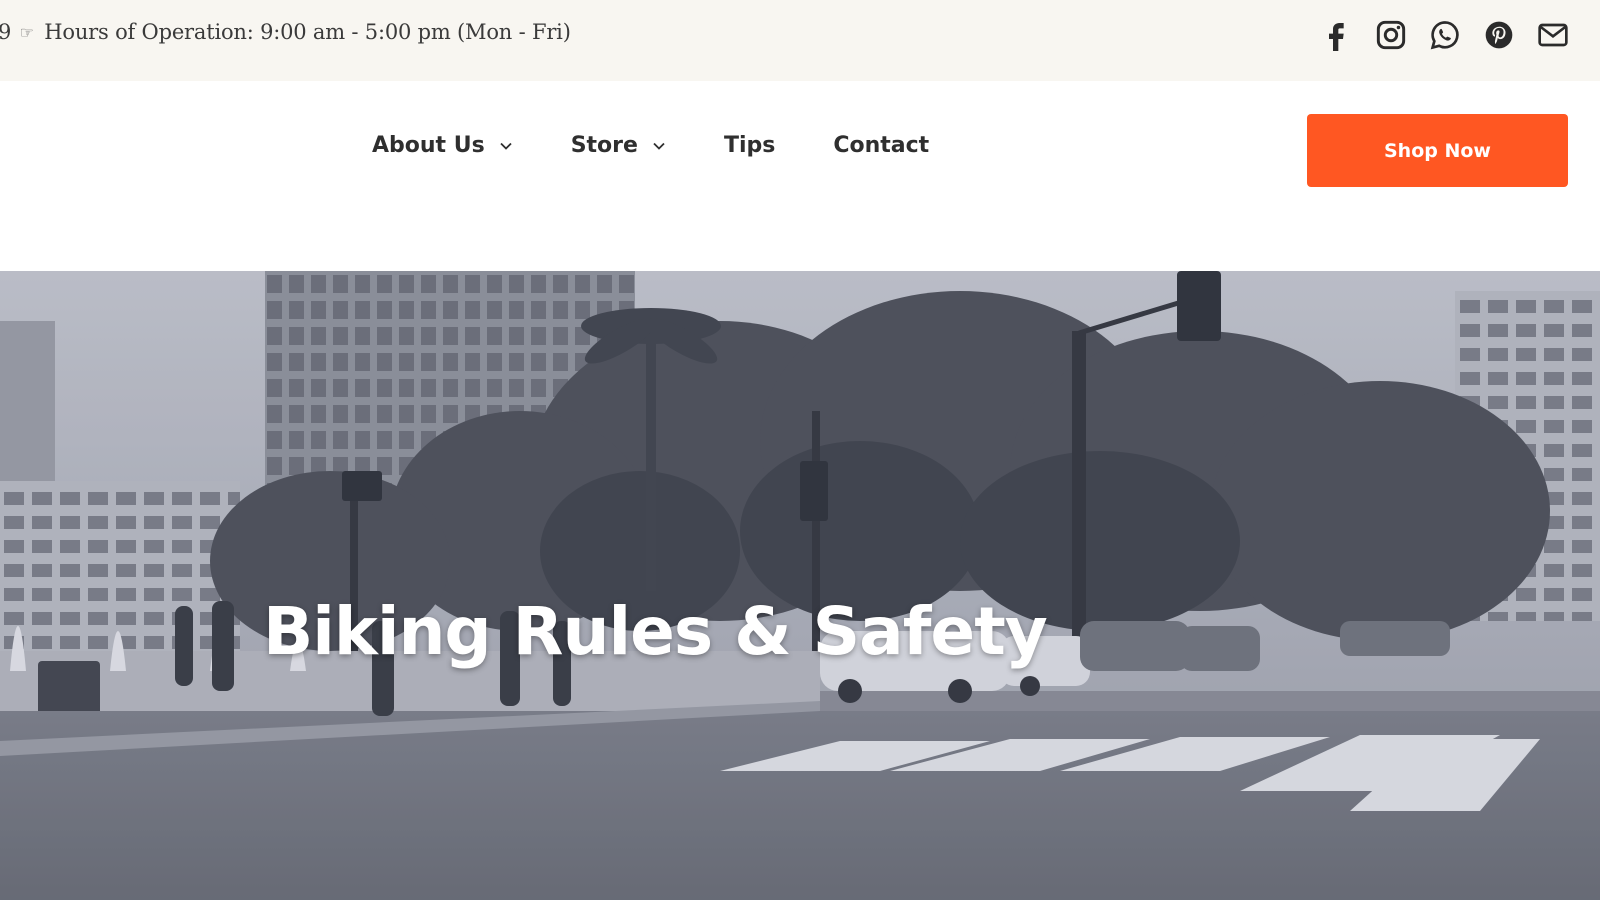  I want to click on nav-label-about-us: About Us, so click(428, 145).